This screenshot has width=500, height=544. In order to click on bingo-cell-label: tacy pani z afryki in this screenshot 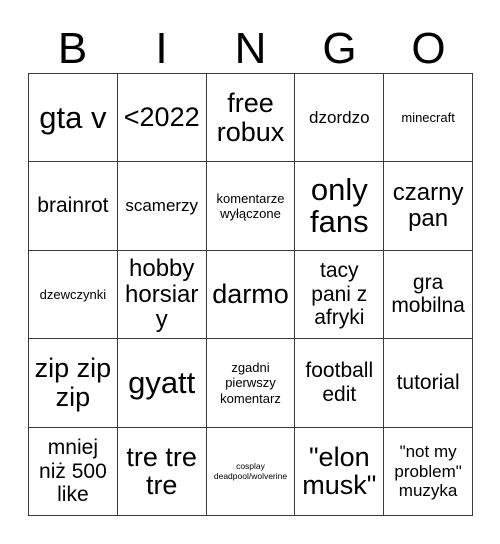, I will do `click(339, 294)`.